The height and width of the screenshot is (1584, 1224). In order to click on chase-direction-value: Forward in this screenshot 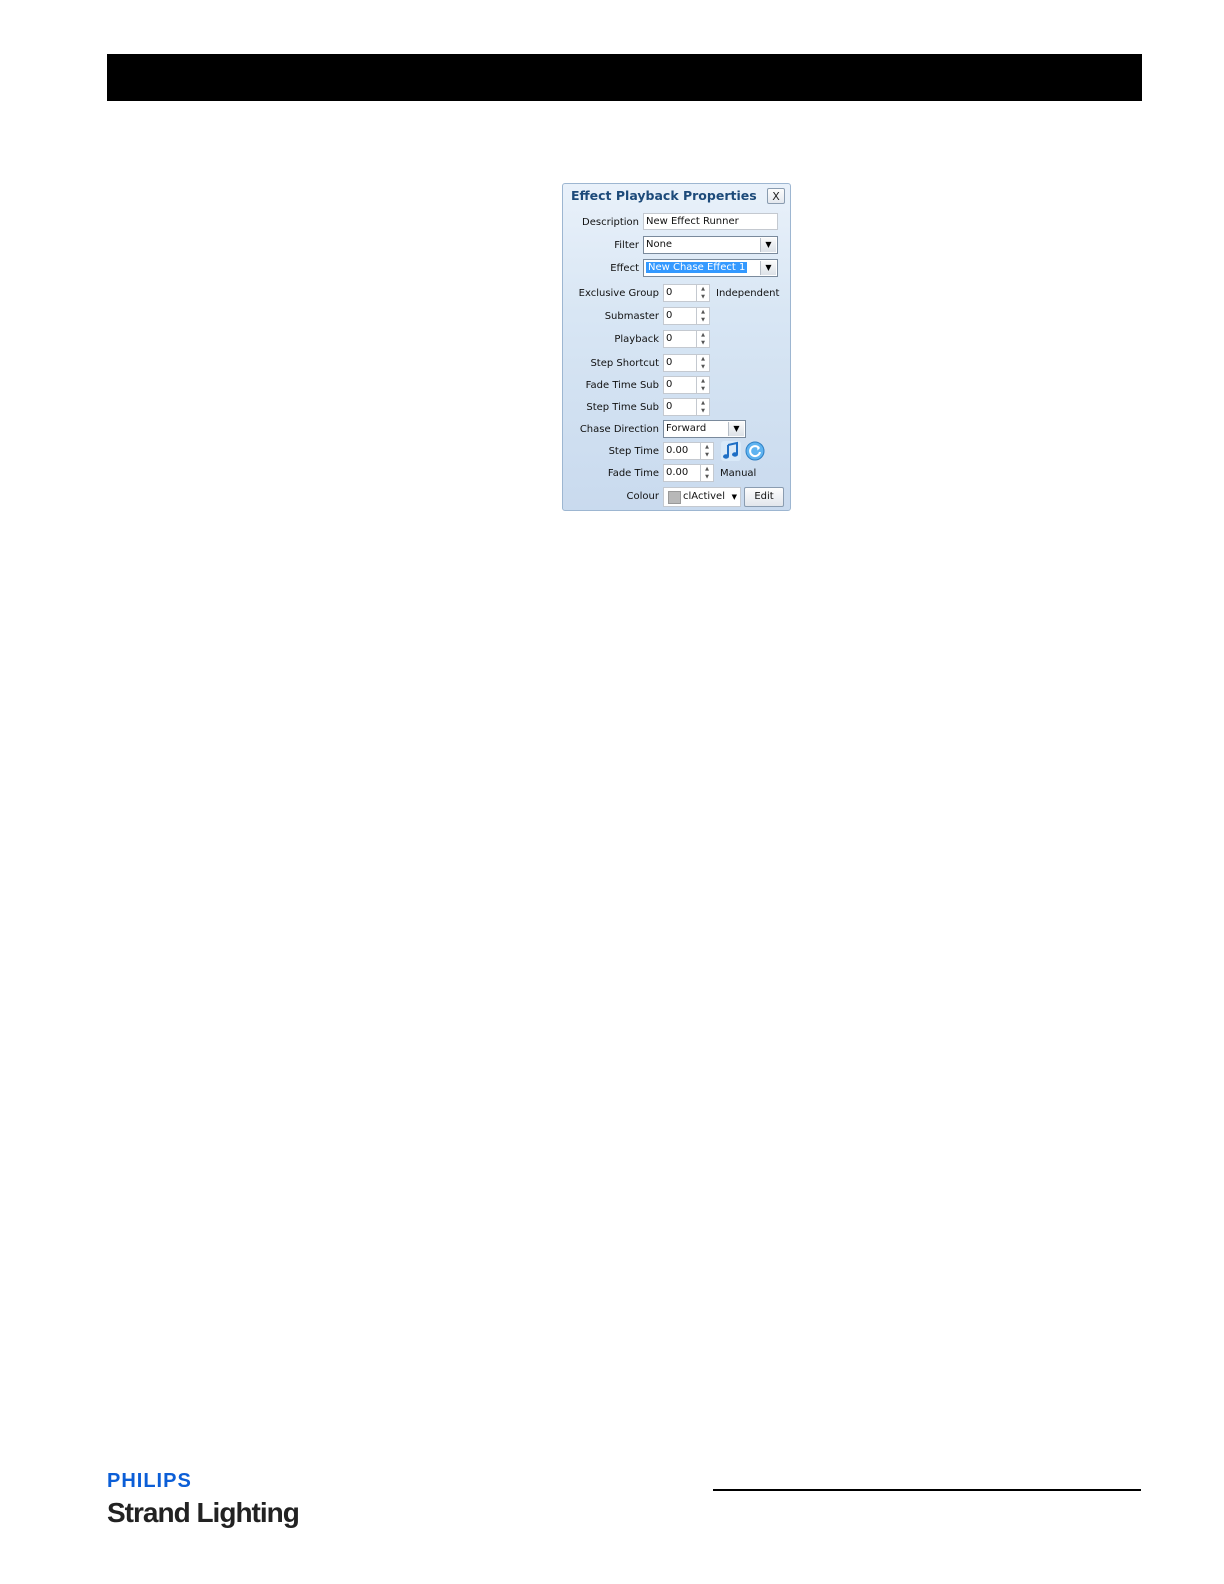, I will do `click(686, 428)`.